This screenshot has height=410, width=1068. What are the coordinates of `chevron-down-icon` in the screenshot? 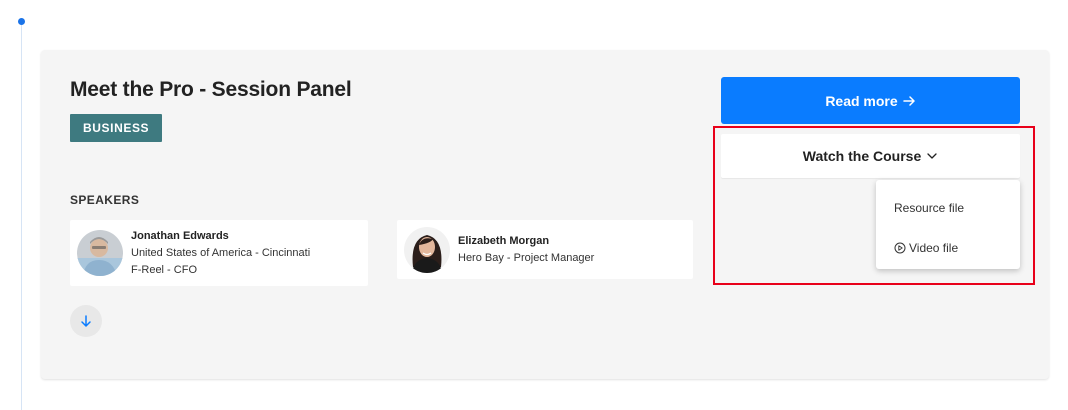 It's located at (932, 156).